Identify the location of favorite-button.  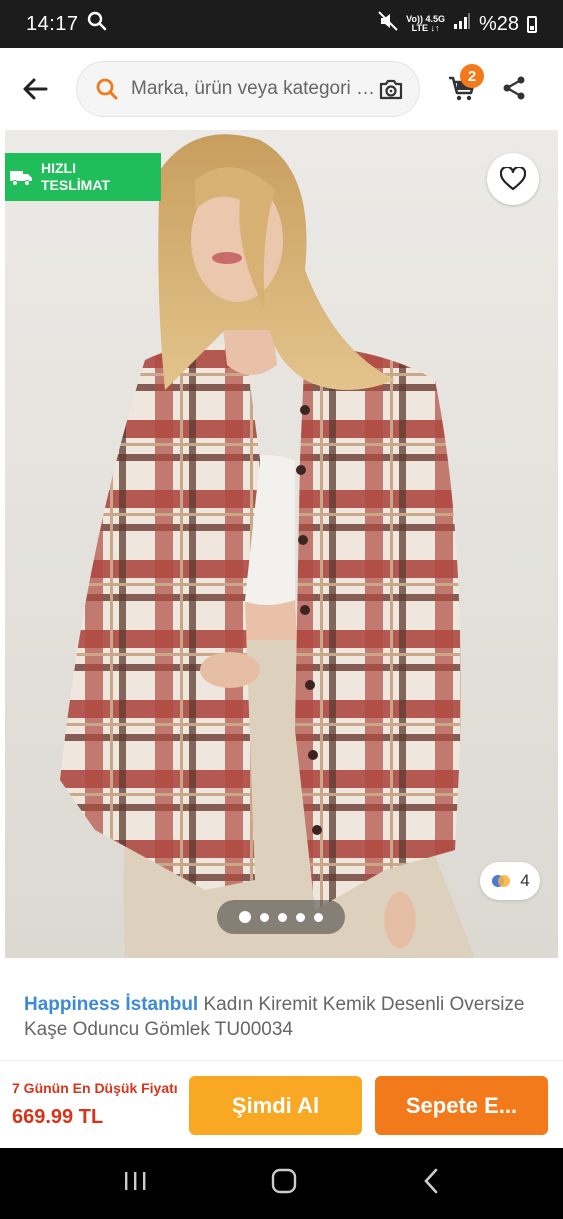
(513, 179).